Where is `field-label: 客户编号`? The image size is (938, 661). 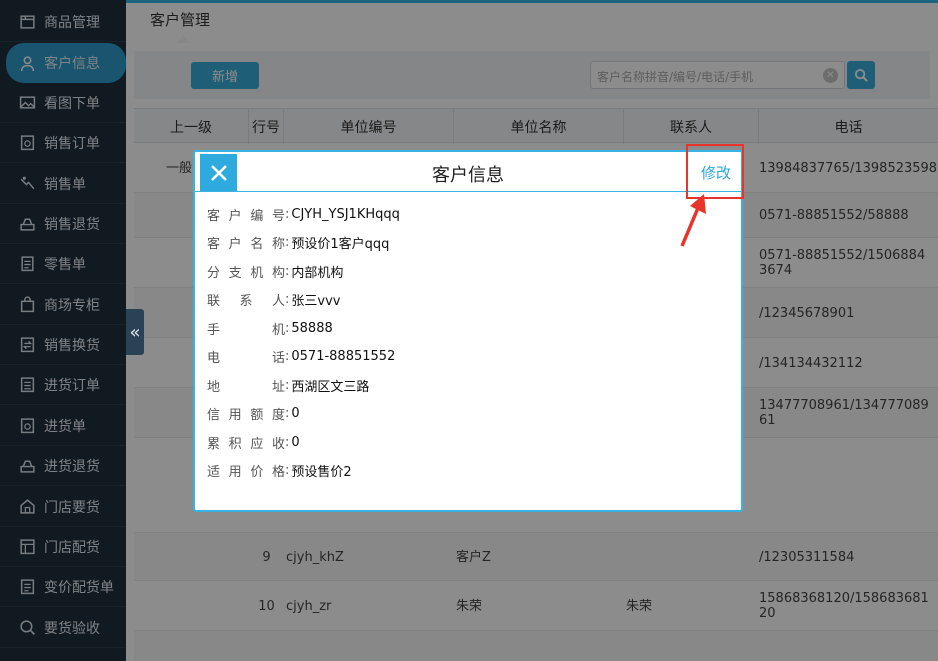
field-label: 客户编号 is located at coordinates (246, 216).